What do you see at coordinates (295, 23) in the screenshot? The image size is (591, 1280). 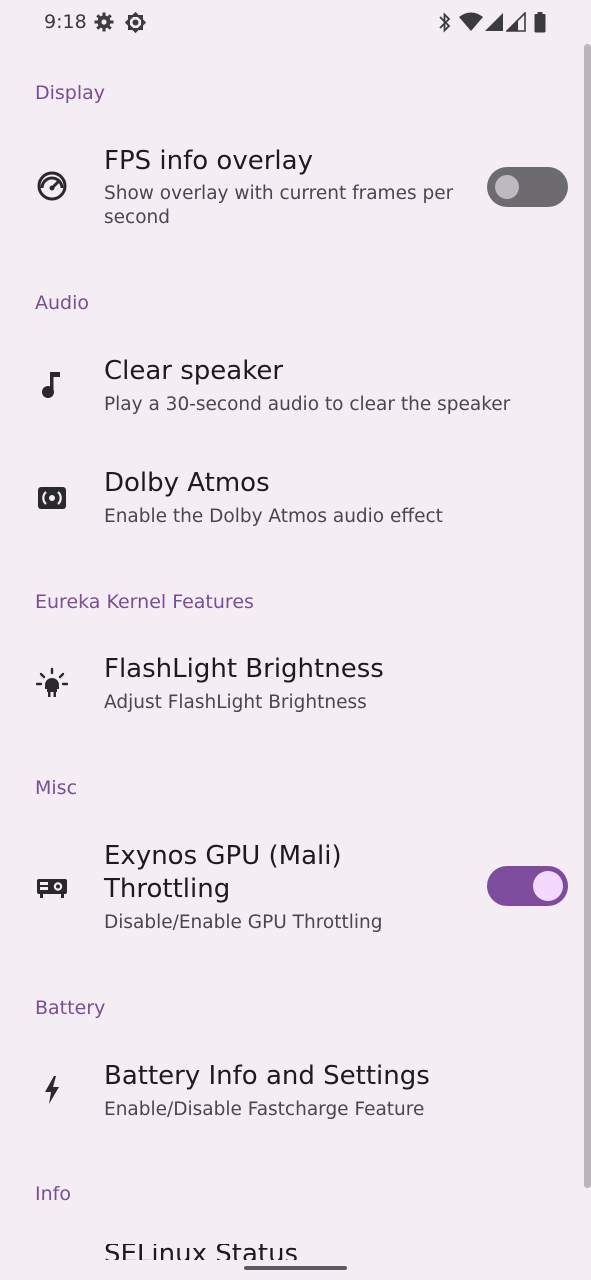 I see `status-bar: 9:18` at bounding box center [295, 23].